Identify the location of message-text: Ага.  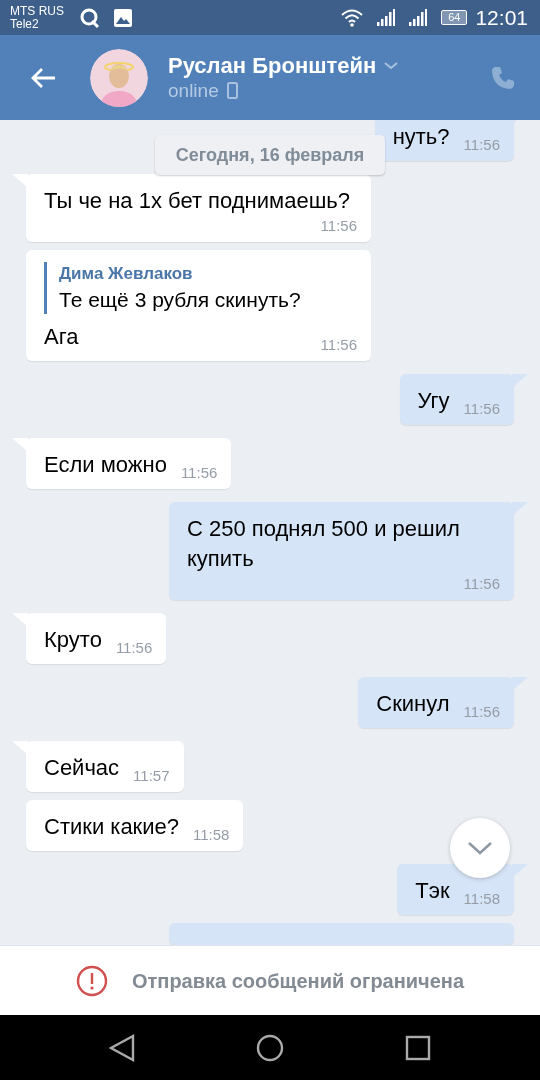
(61, 337).